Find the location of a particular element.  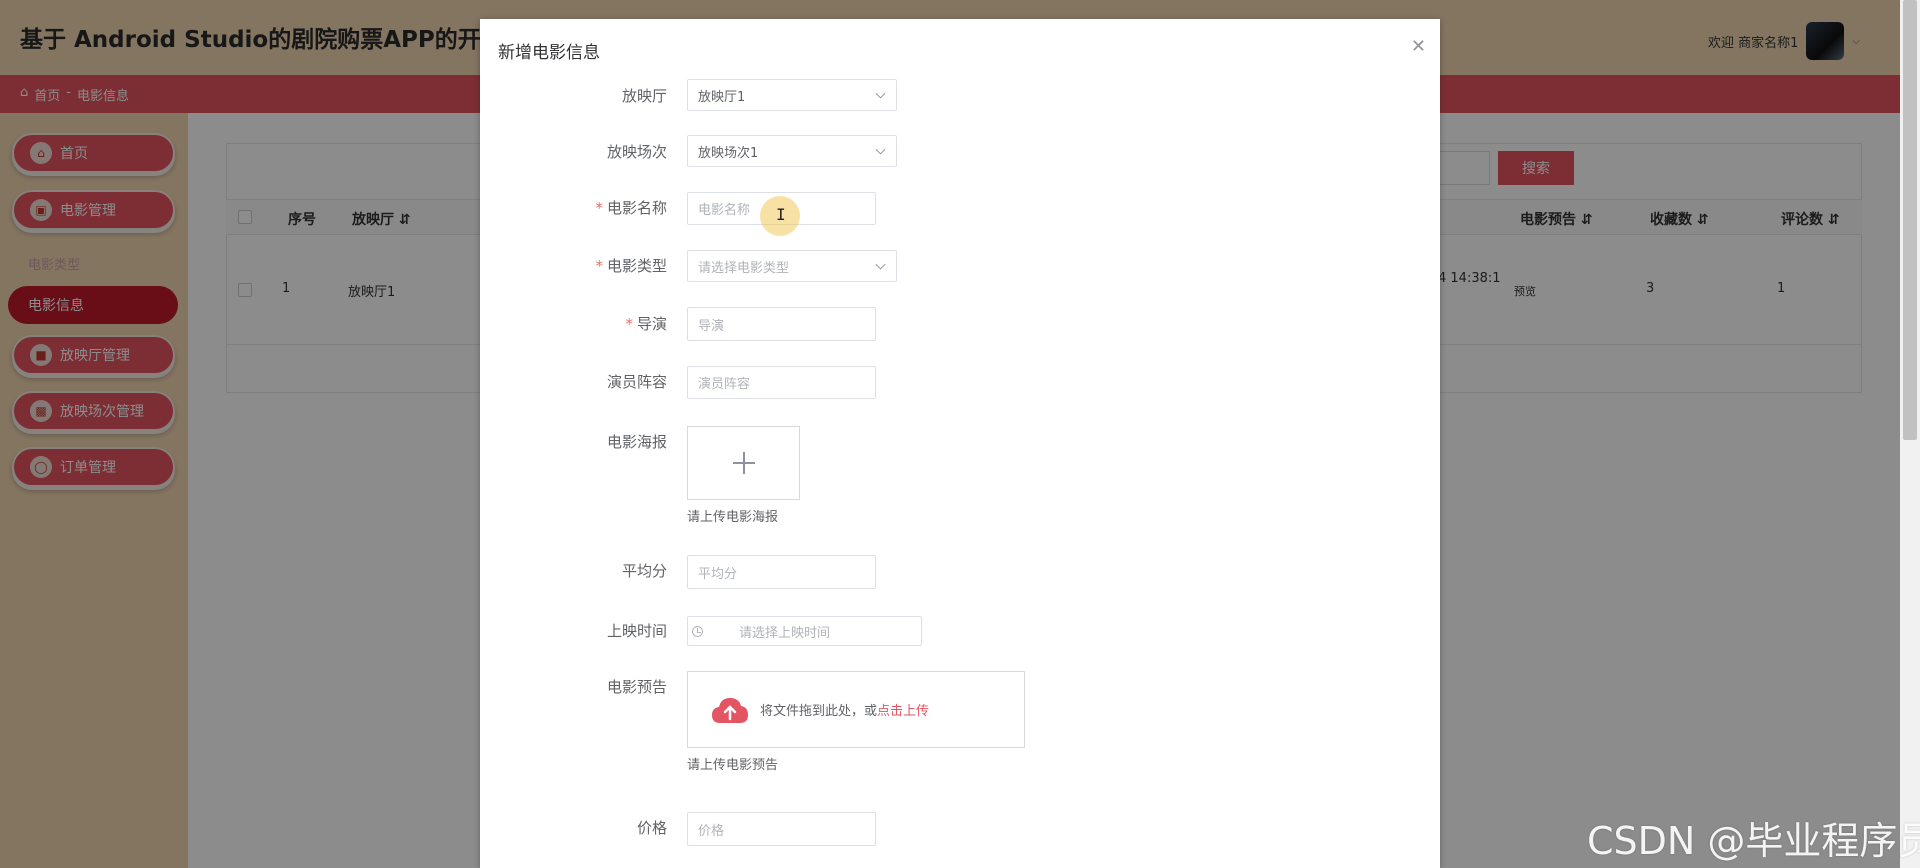

release-time-label: 上映时间 is located at coordinates (636, 631).